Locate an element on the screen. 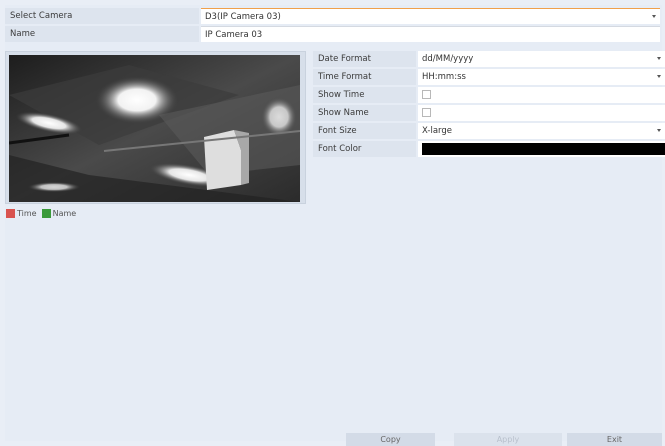 The height and width of the screenshot is (446, 665). show-name-label: Show Name is located at coordinates (364, 113).